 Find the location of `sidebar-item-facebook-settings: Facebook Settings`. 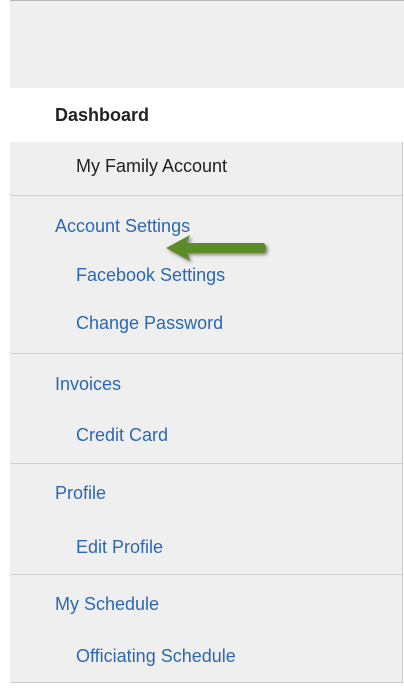

sidebar-item-facebook-settings: Facebook Settings is located at coordinates (150, 275).